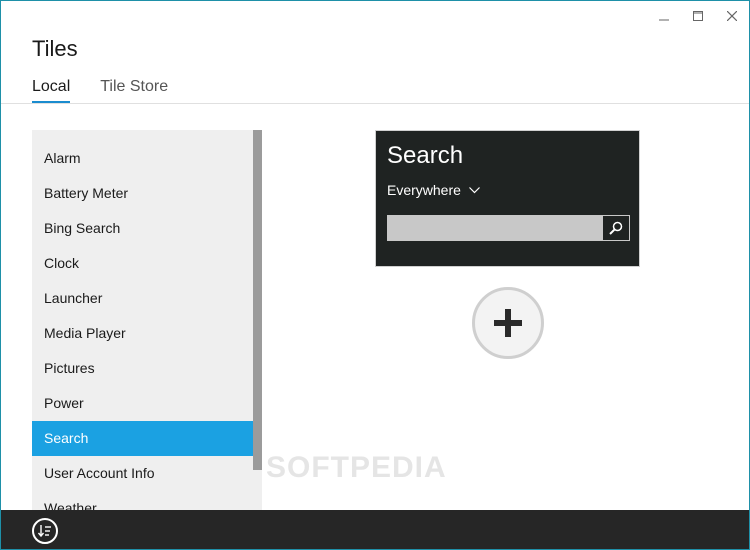 The image size is (750, 550). What do you see at coordinates (142, 298) in the screenshot?
I see `list-item: Launcher` at bounding box center [142, 298].